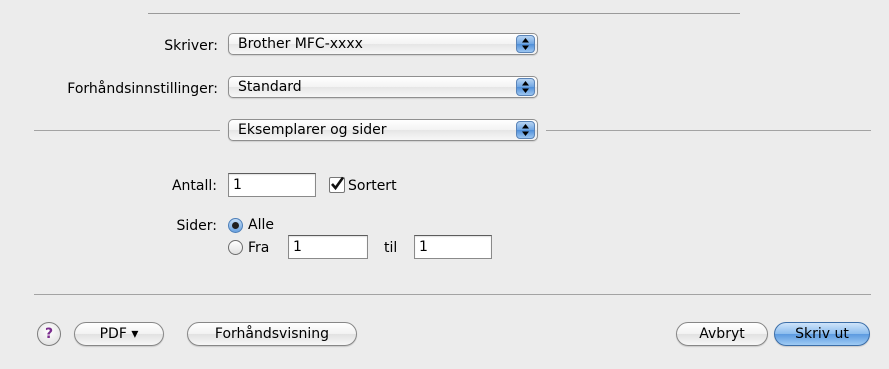 This screenshot has width=889, height=369. I want to click on pages-label: Sider:, so click(196, 226).